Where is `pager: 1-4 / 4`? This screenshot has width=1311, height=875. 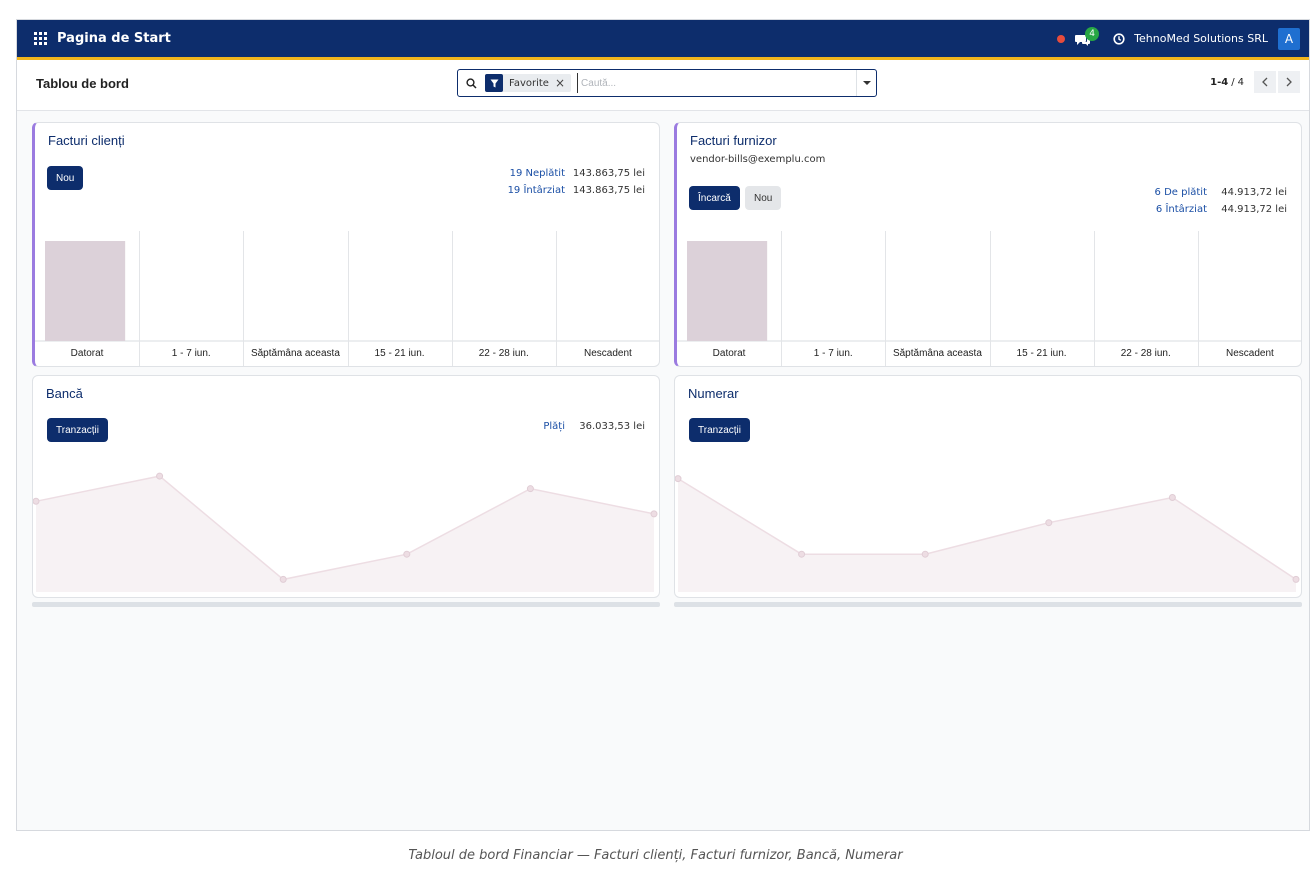 pager: 1-4 / 4 is located at coordinates (1255, 82).